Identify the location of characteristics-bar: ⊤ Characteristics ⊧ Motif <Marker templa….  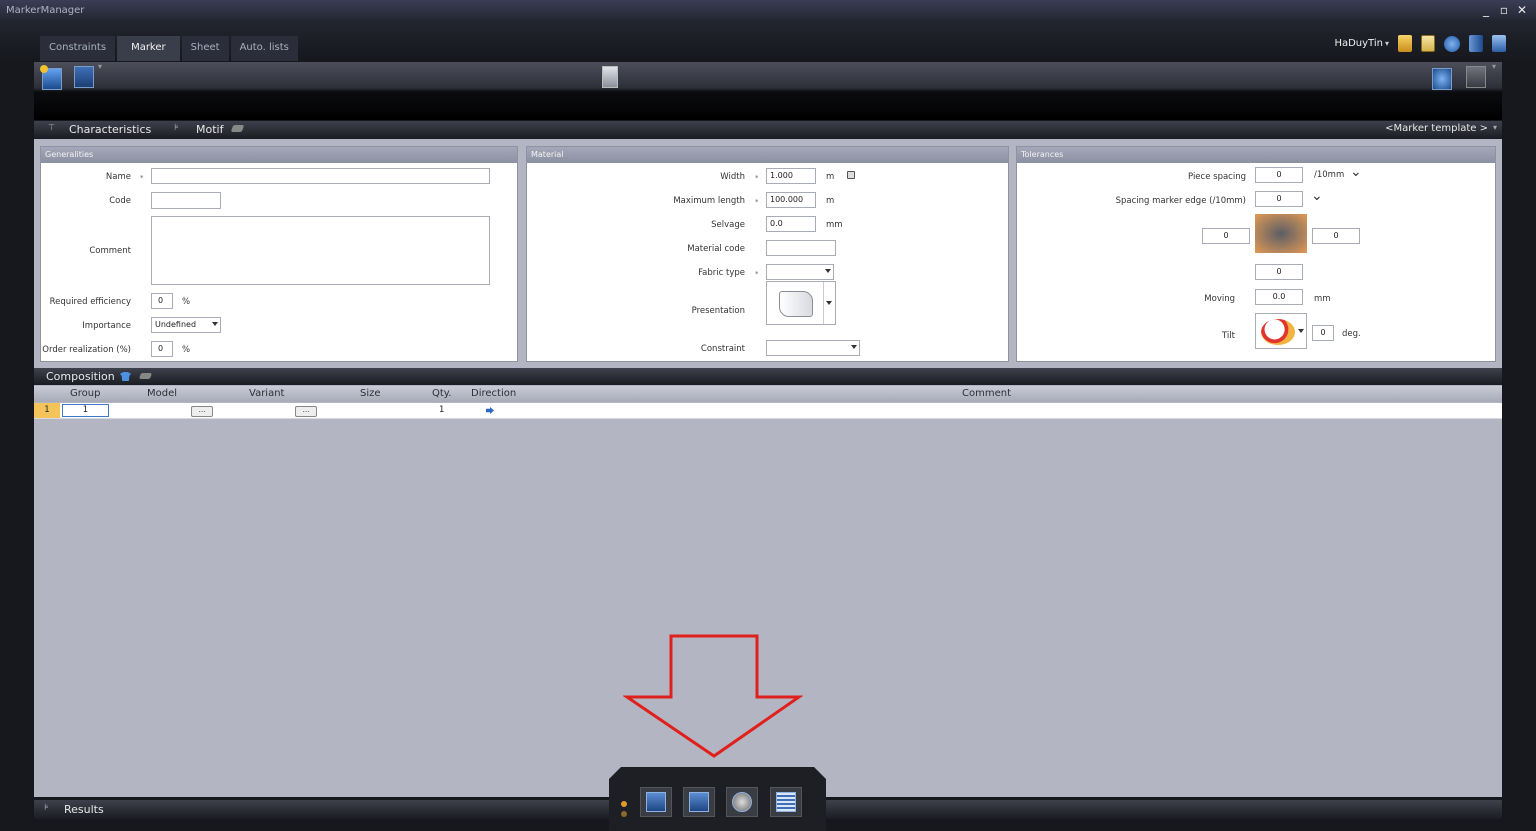
(768, 130).